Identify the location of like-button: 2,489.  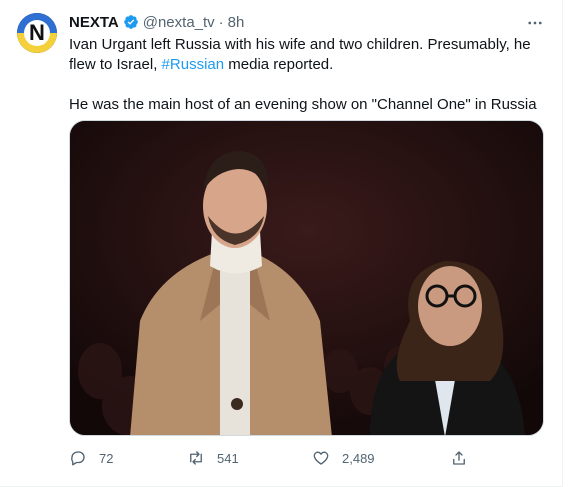
(343, 458).